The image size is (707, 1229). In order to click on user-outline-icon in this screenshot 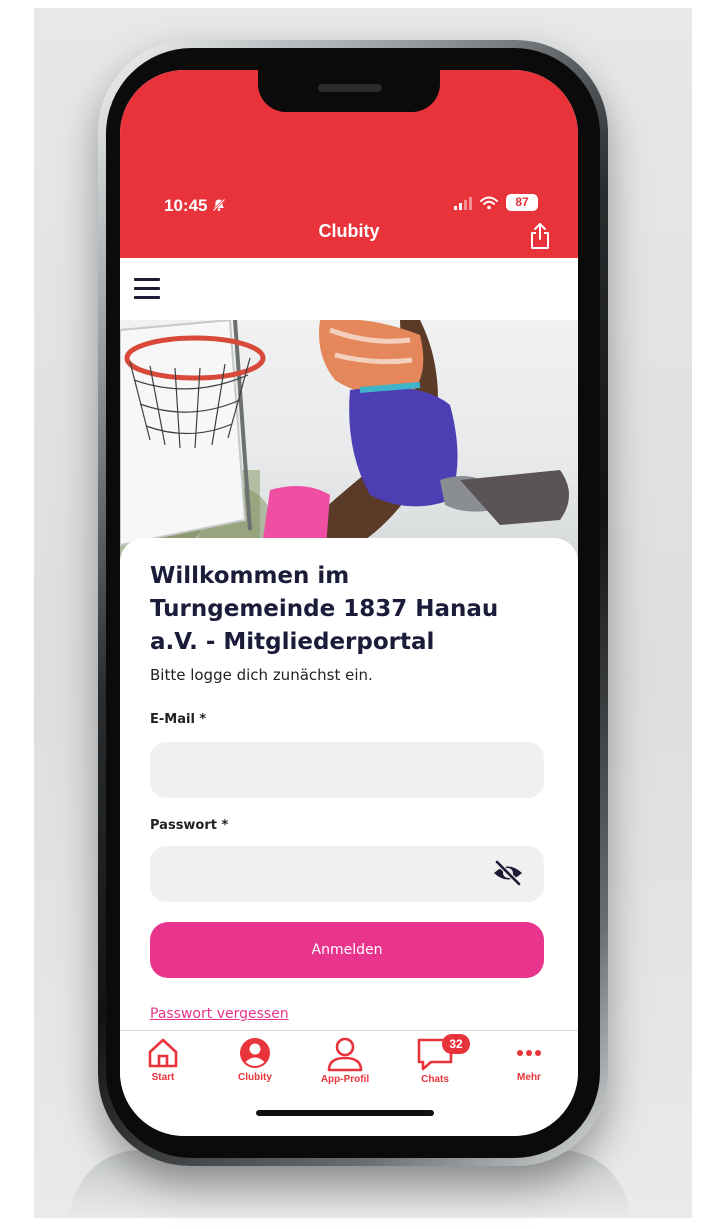, I will do `click(345, 1054)`.